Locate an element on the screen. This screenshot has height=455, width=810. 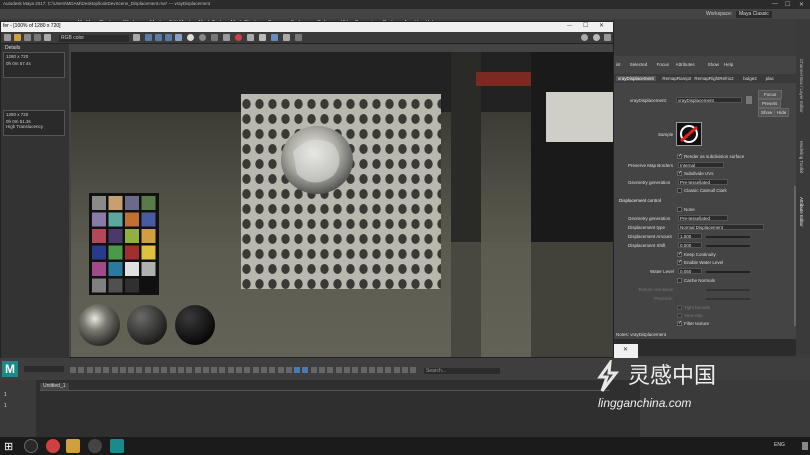
channel-g-icon is located at coordinates (158, 37).